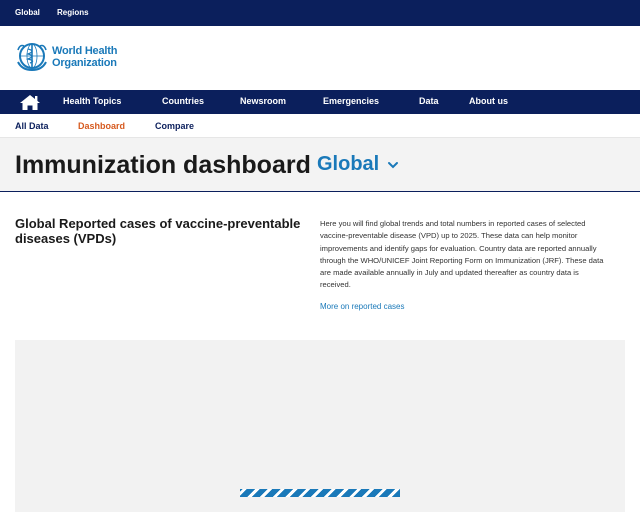 This screenshot has height=512, width=640. What do you see at coordinates (263, 101) in the screenshot?
I see `nav-newsroom: Newsroom` at bounding box center [263, 101].